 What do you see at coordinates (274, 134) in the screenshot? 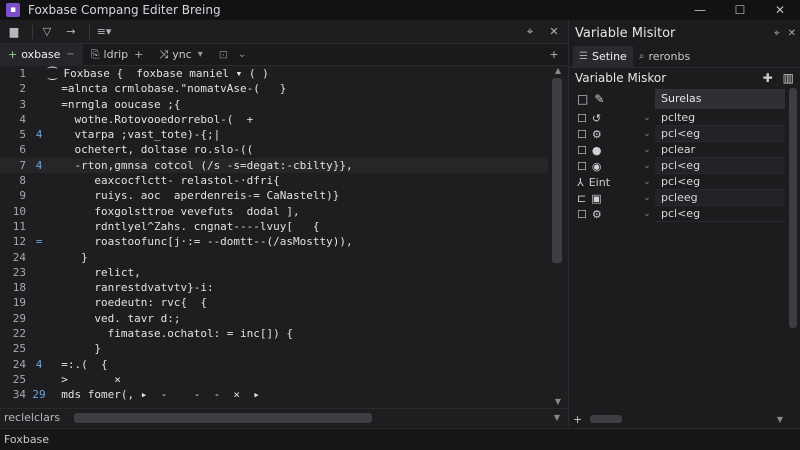
I see `code-line: 54 vtarpa ;vast_tote)-{;|` at bounding box center [274, 134].